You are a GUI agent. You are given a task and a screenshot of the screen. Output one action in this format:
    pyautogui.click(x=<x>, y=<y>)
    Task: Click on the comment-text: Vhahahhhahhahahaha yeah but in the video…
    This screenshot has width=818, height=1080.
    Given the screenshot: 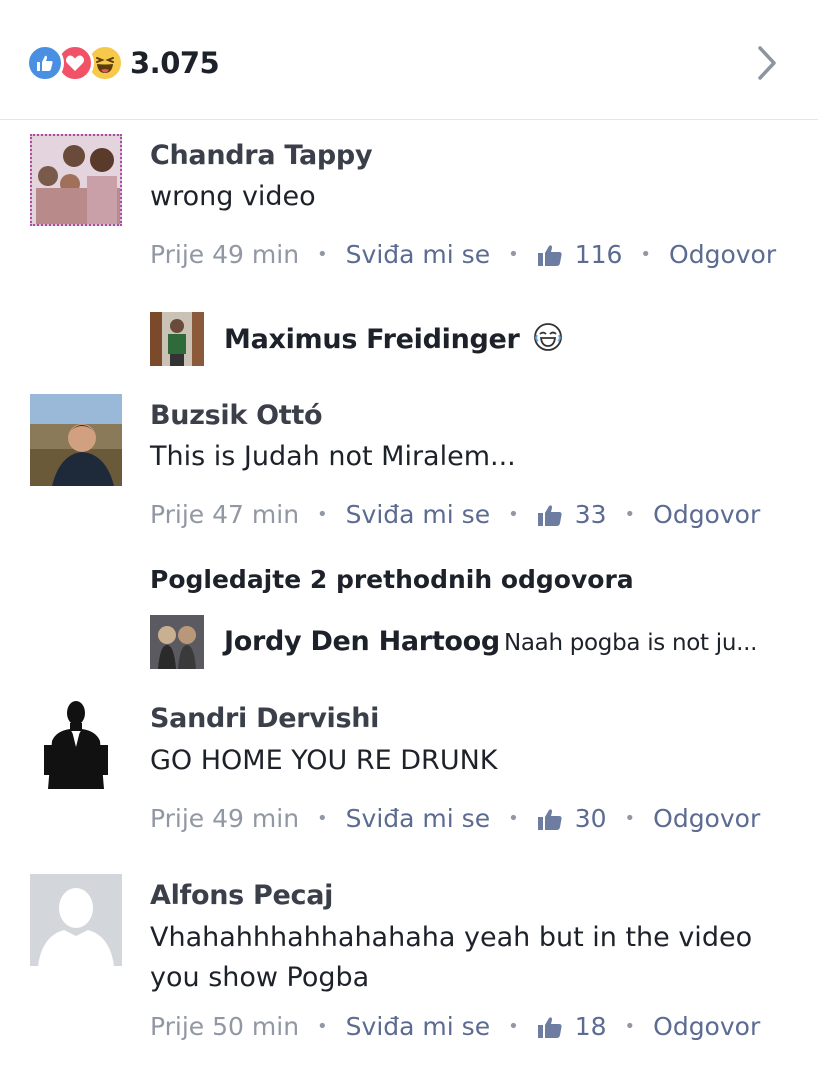 What is the action you would take?
    pyautogui.click(x=451, y=957)
    